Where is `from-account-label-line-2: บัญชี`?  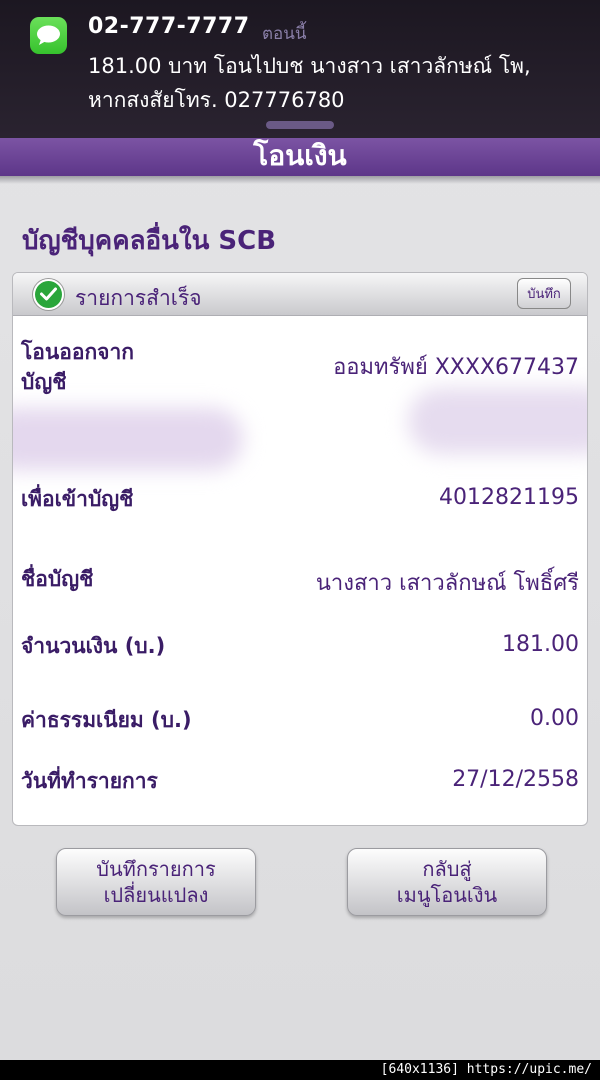
from-account-label-line-2: บัญชี is located at coordinates (44, 382).